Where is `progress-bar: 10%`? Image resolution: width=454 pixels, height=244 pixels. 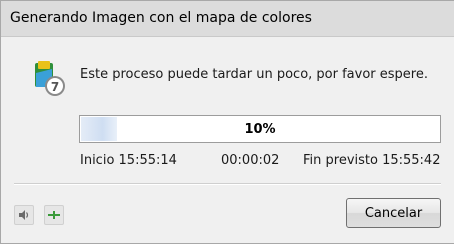 progress-bar: 10% is located at coordinates (260, 129).